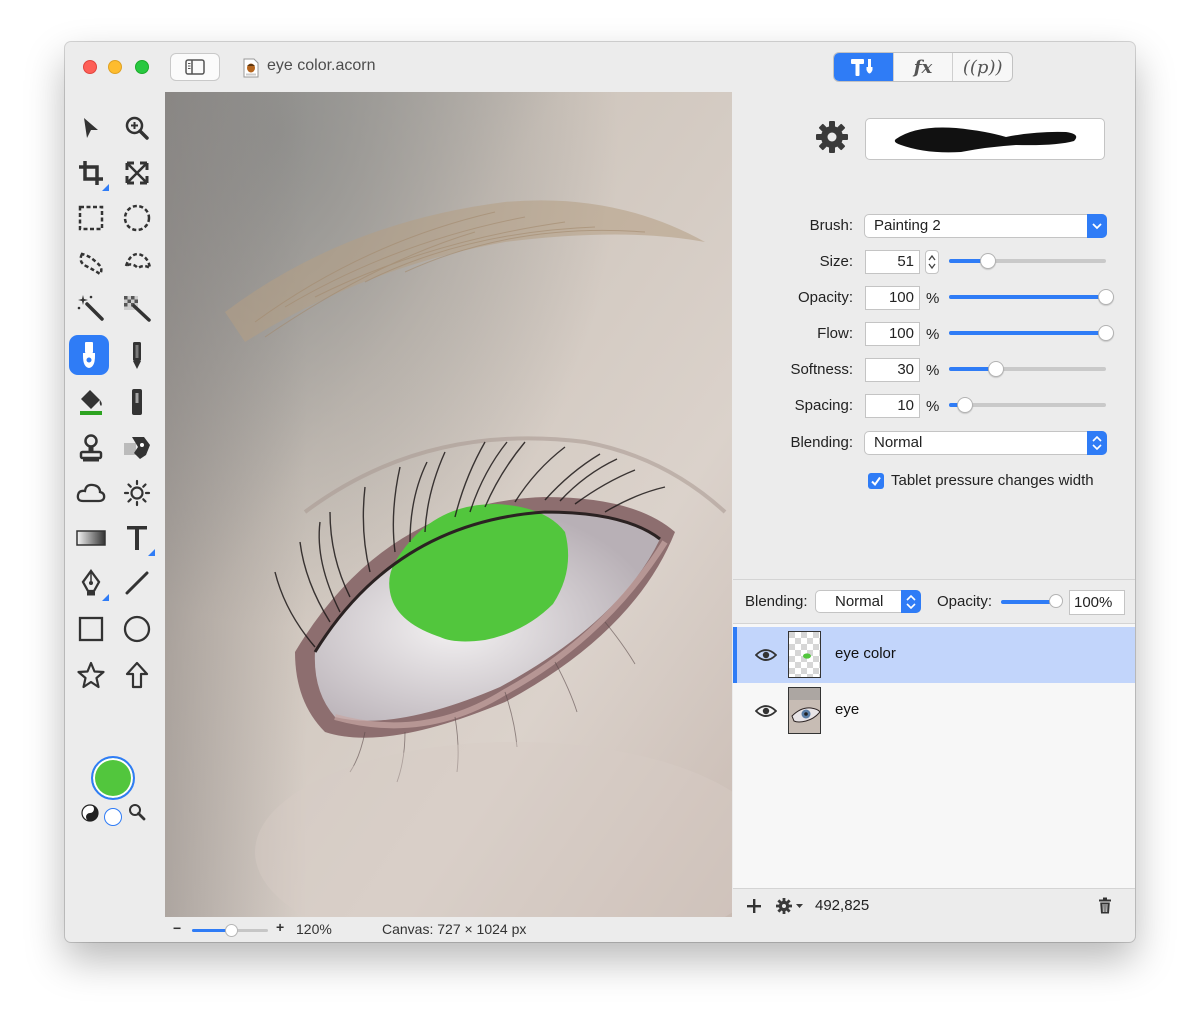 The image size is (1200, 1034). I want to click on tab-effects: fx, so click(924, 67).